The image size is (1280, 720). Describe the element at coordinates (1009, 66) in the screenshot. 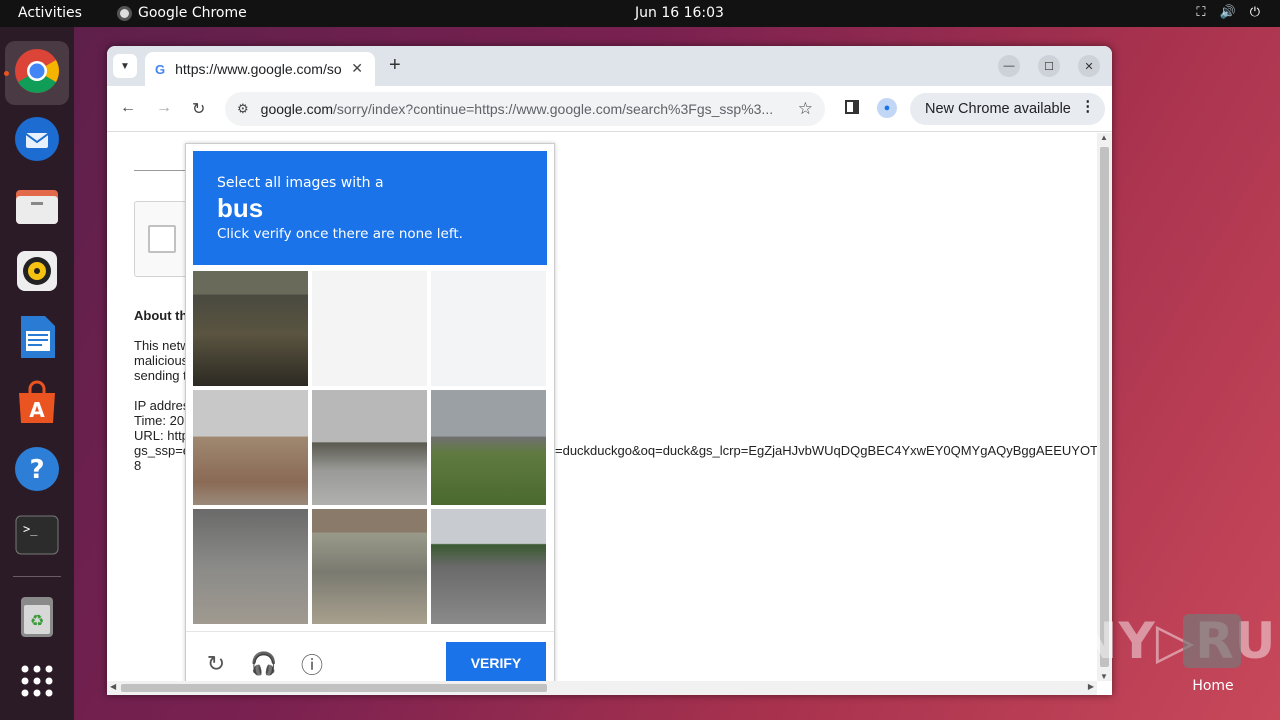

I see `minimize-button: —` at that location.